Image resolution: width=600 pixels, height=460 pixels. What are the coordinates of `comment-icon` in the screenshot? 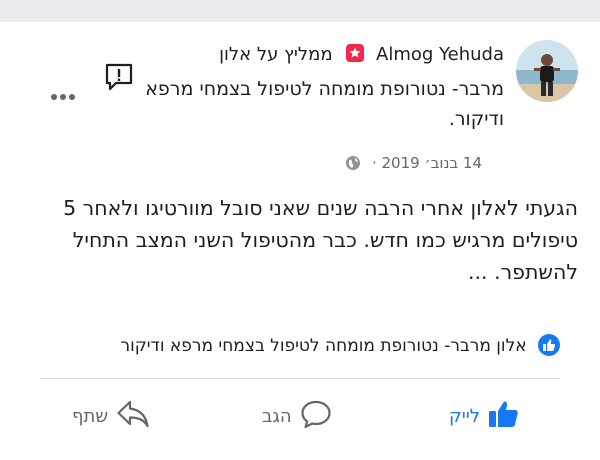 It's located at (316, 416).